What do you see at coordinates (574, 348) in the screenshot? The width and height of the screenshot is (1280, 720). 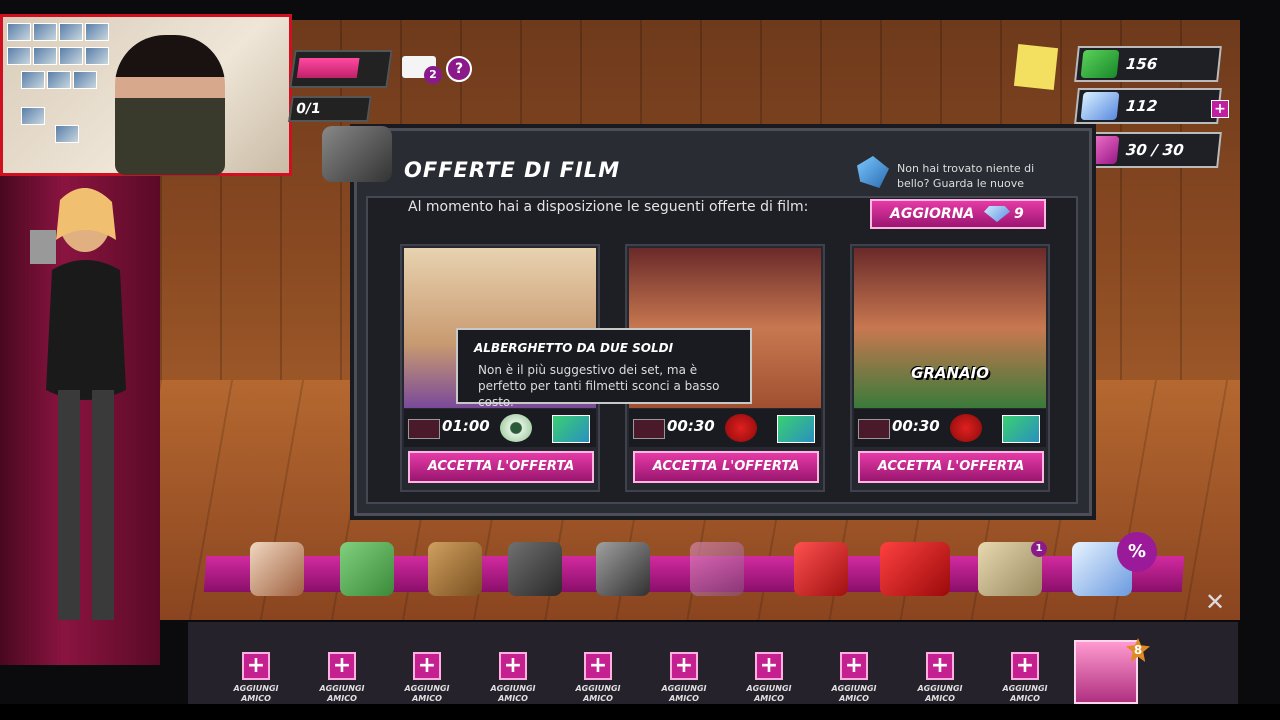 I see `tooltip-title: ALBERGHETTO DA DUE SOLDI` at bounding box center [574, 348].